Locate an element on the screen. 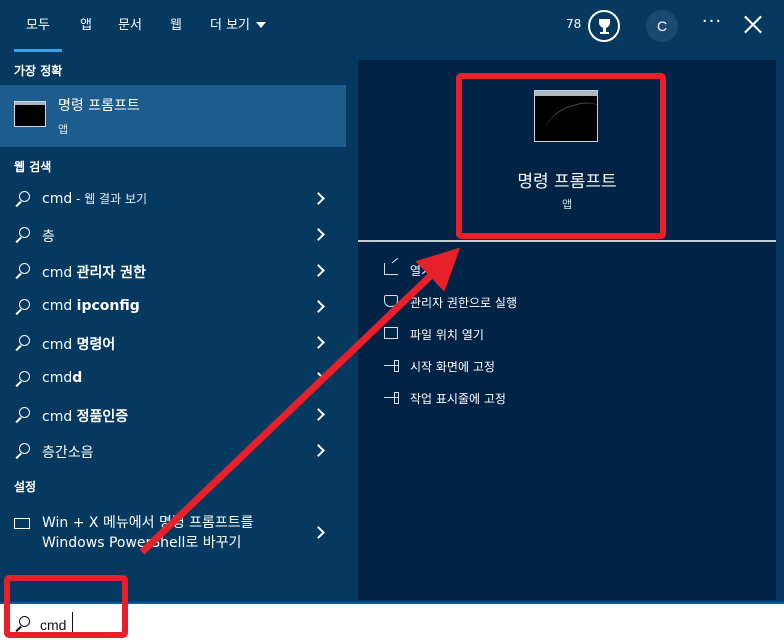 Image resolution: width=784 pixels, height=644 pixels. web-result-label: cmd - 웹 결과 보기 is located at coordinates (95, 199).